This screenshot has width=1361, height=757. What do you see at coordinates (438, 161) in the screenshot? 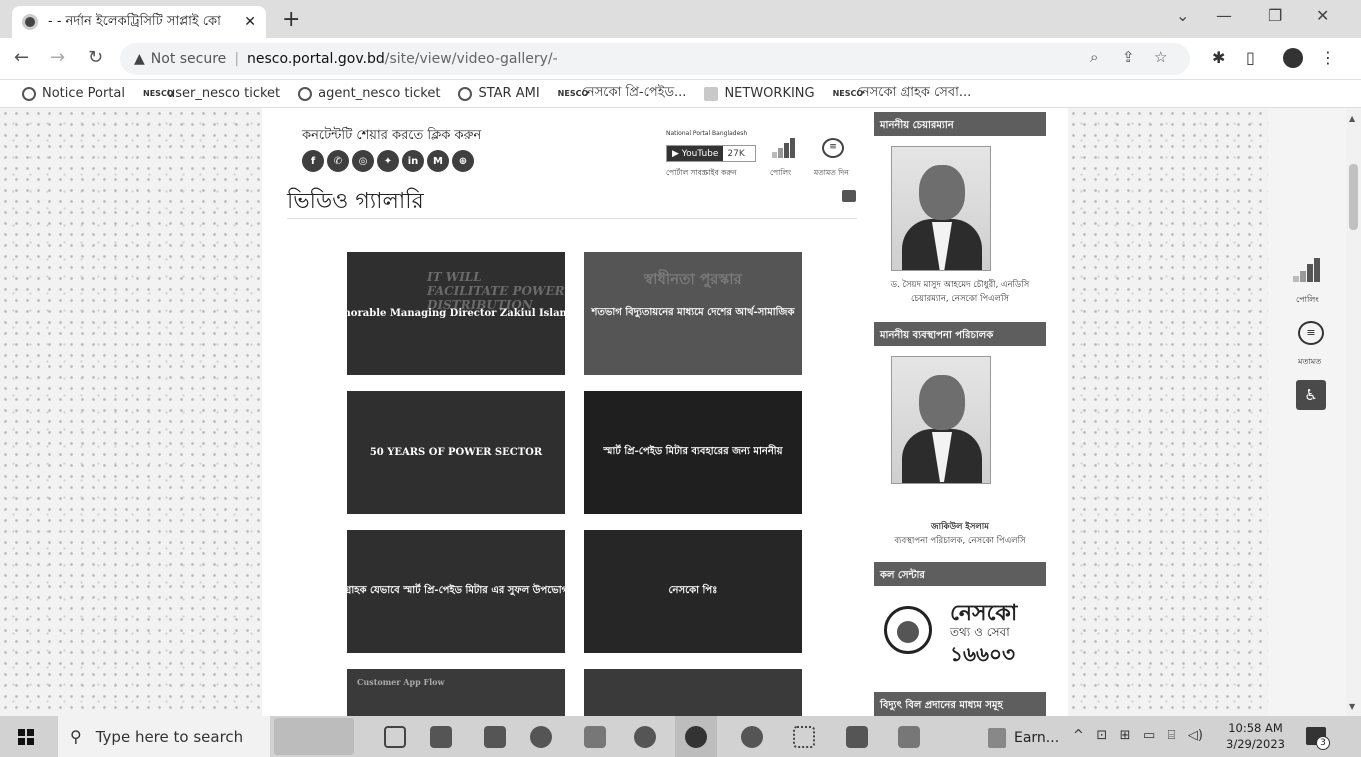
I see `email-icon: M` at bounding box center [438, 161].